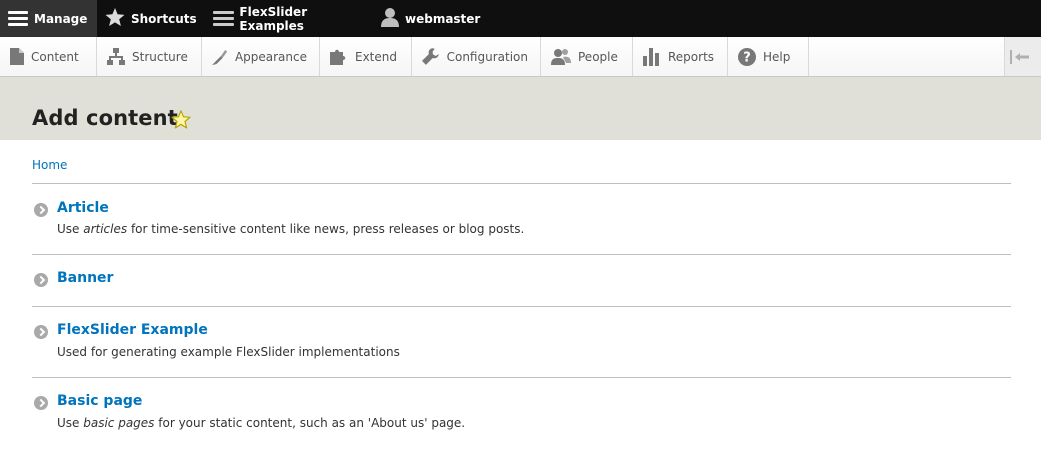  I want to click on user-label: webmaster, so click(443, 18).